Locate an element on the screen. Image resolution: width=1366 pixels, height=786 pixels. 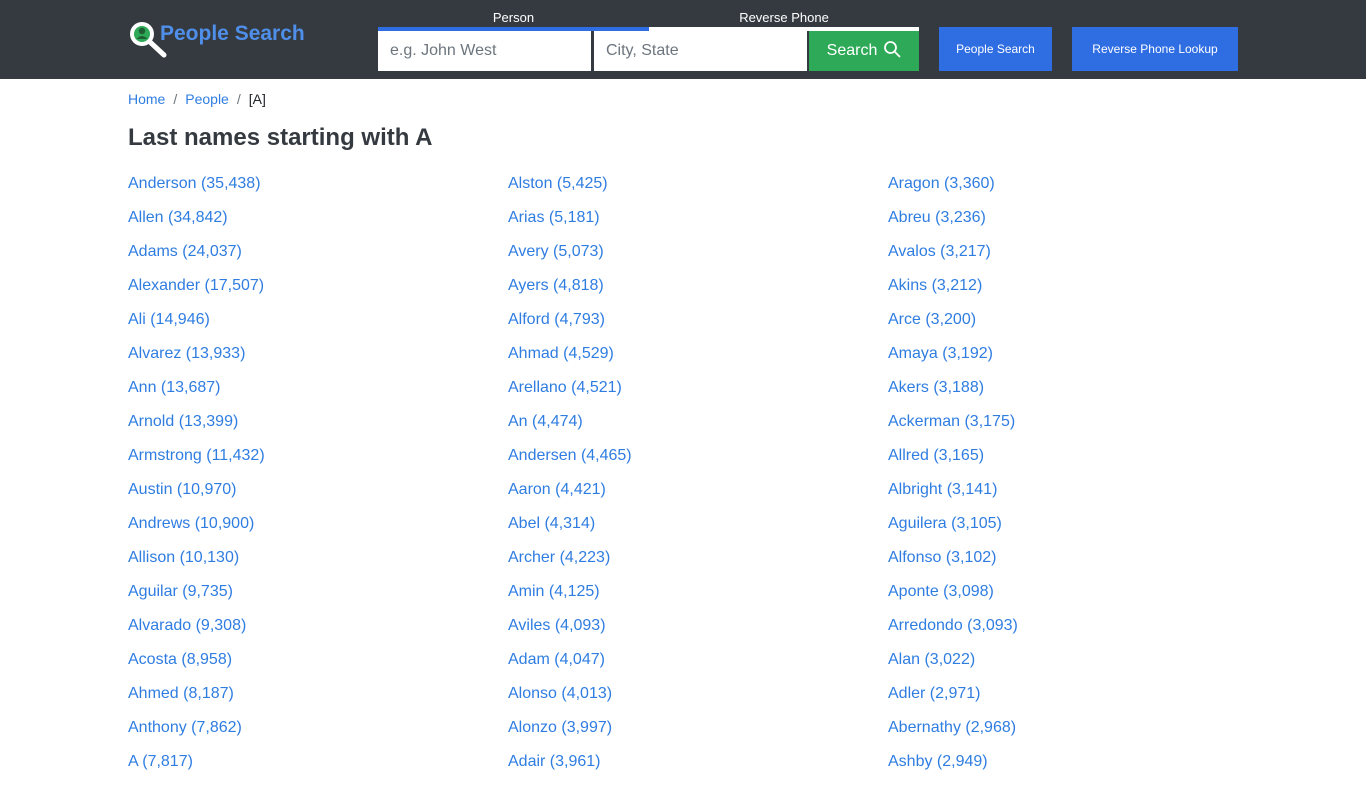
last-name-link: Alonso (4,013) is located at coordinates (570, 701).